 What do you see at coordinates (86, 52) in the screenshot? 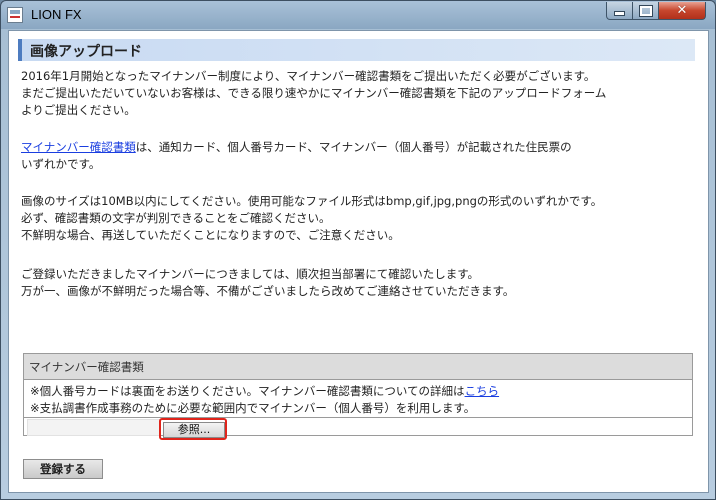
I see `page-title: 画像アップロード` at bounding box center [86, 52].